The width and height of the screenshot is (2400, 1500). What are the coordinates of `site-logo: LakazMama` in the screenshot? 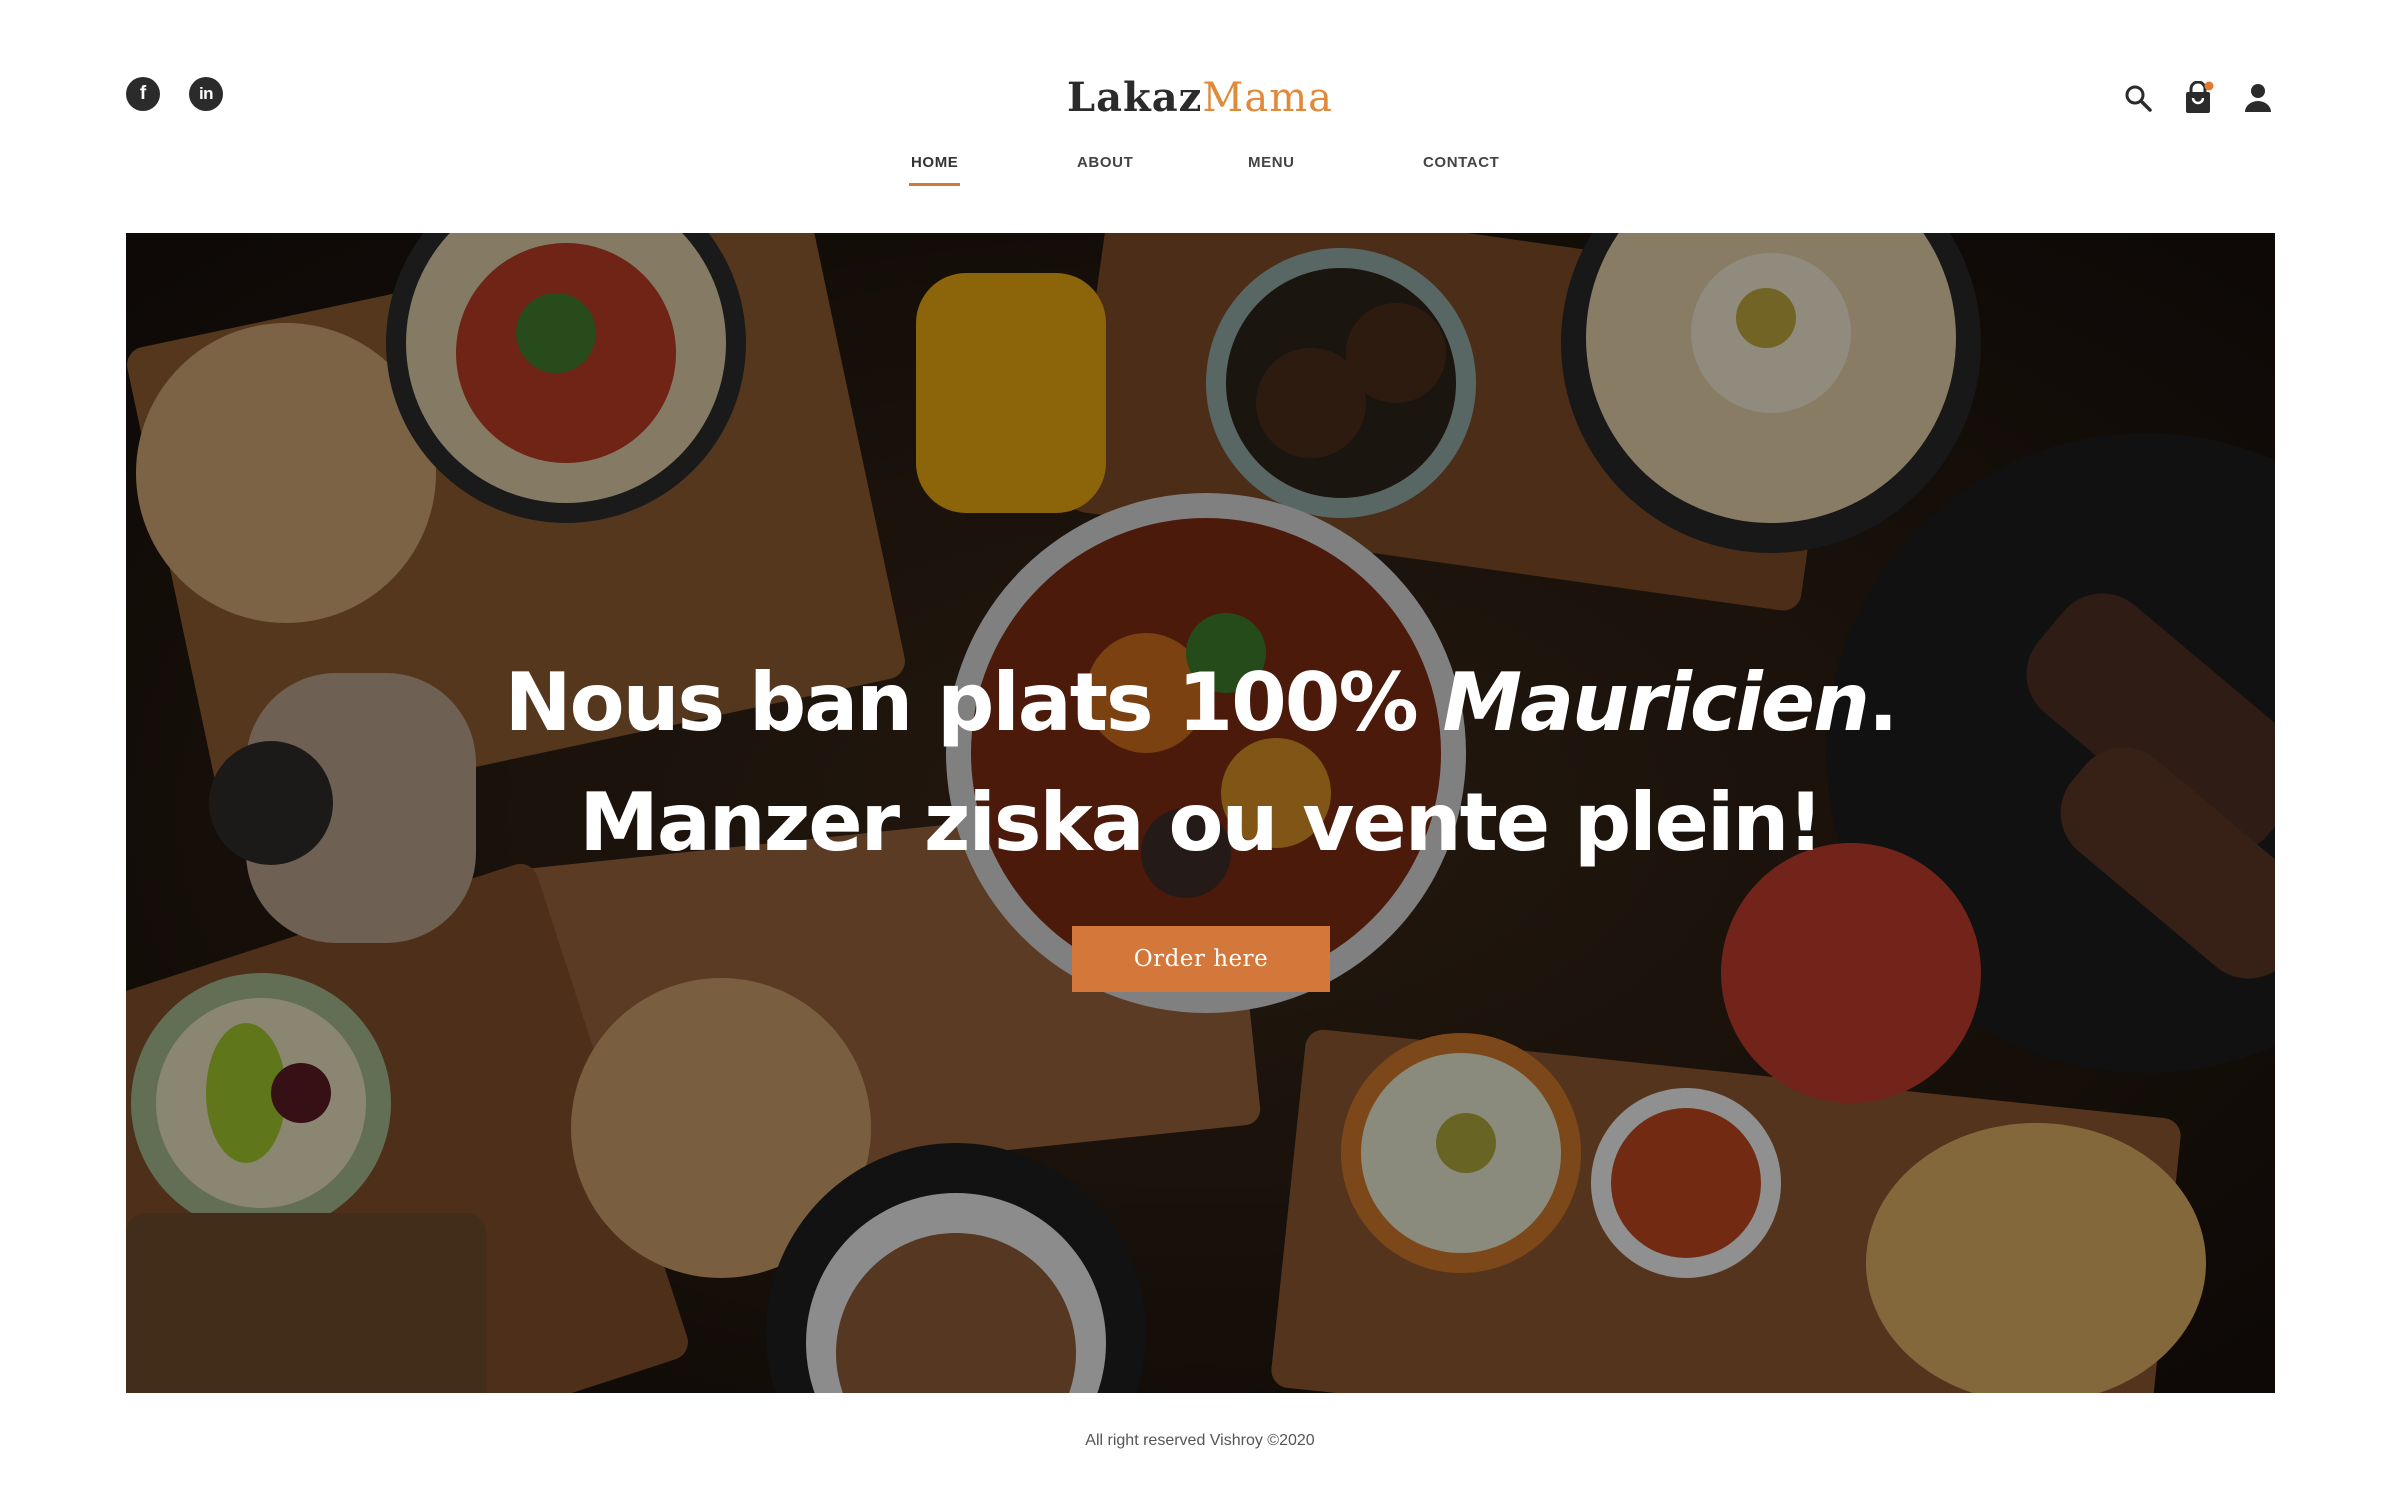 It's located at (1200, 97).